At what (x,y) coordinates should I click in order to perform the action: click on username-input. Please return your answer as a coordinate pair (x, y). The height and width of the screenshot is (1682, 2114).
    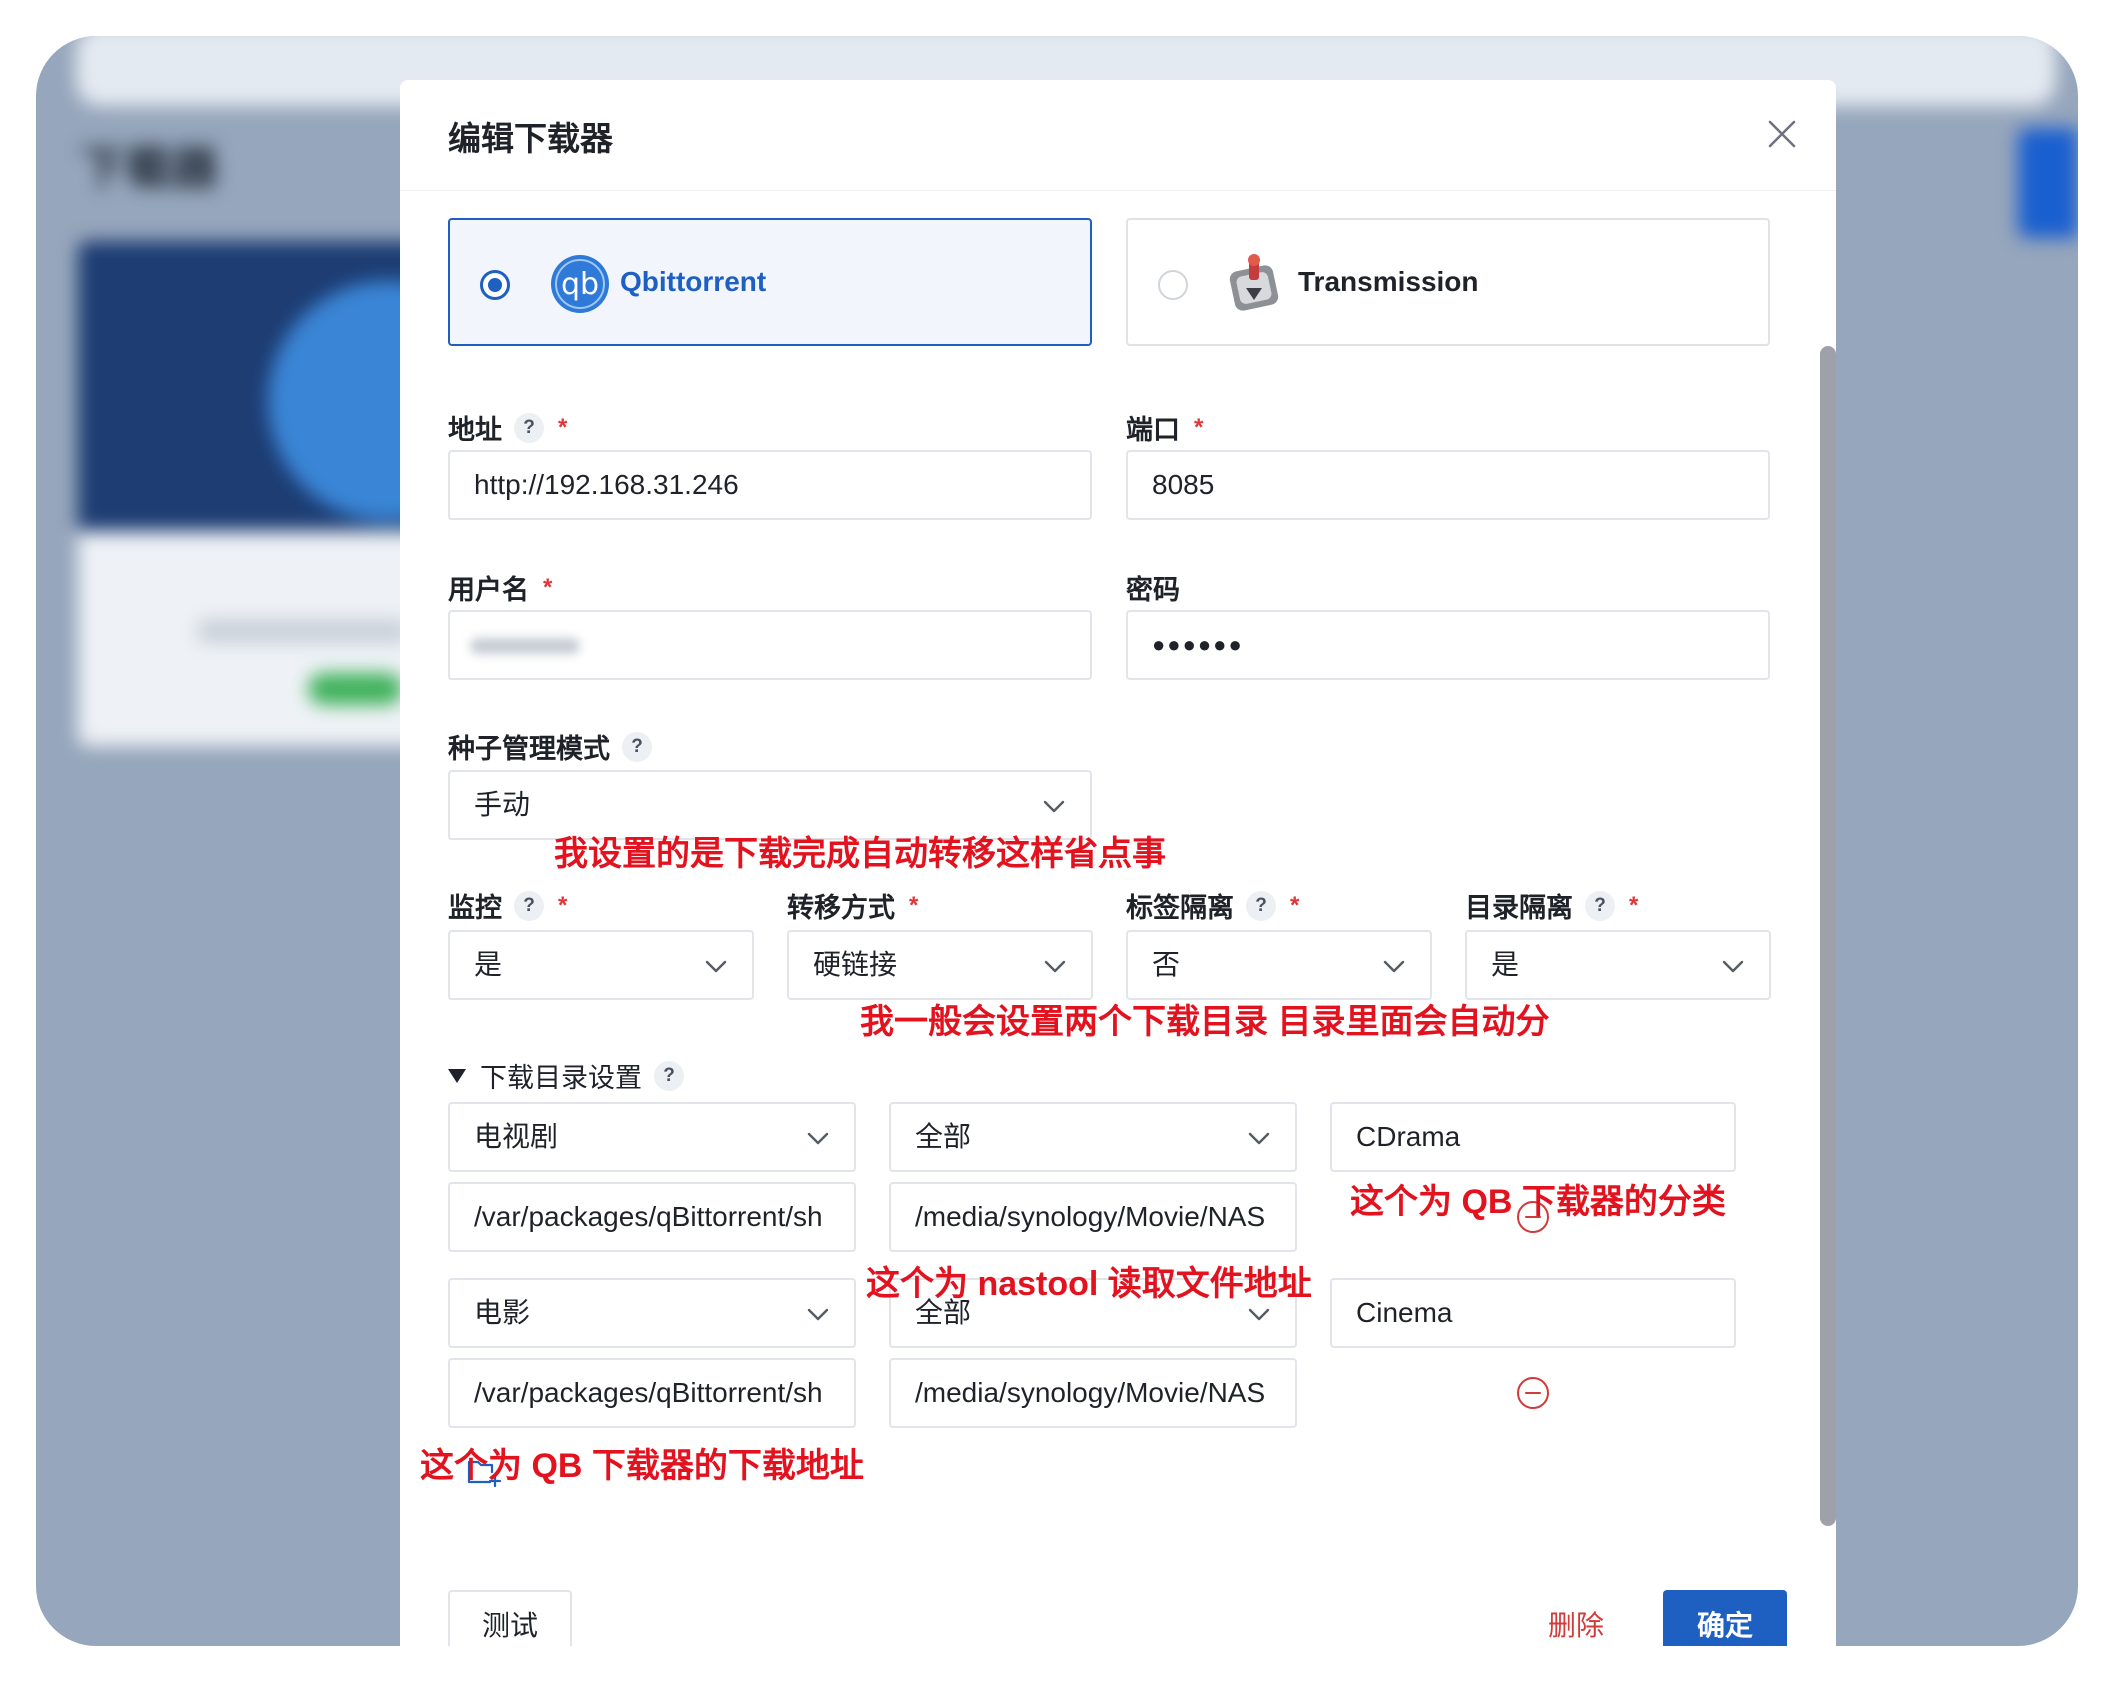
    Looking at the image, I should click on (770, 645).